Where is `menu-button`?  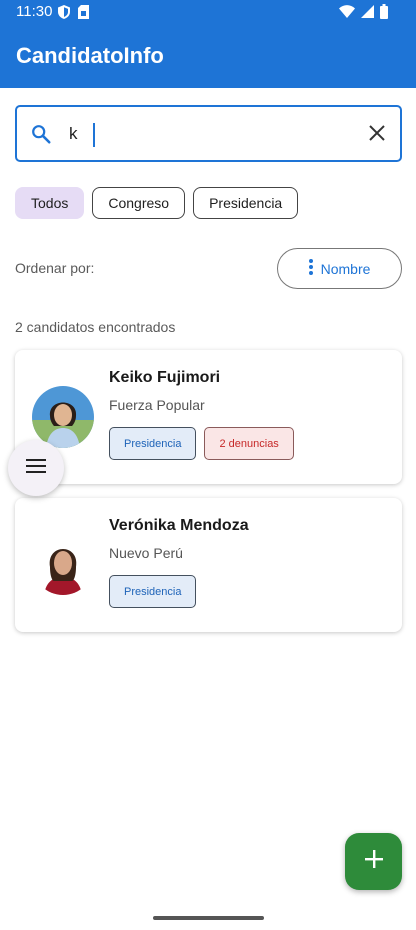 menu-button is located at coordinates (36, 468).